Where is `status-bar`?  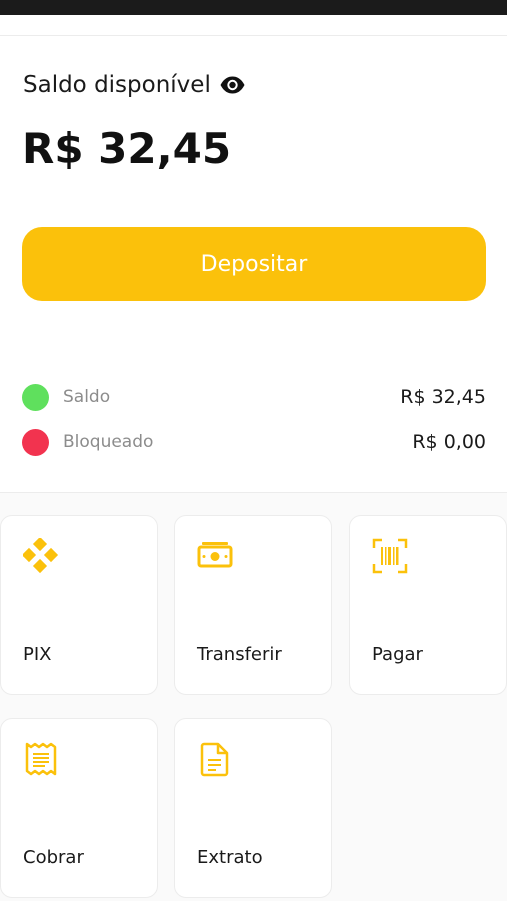 status-bar is located at coordinates (253, 7).